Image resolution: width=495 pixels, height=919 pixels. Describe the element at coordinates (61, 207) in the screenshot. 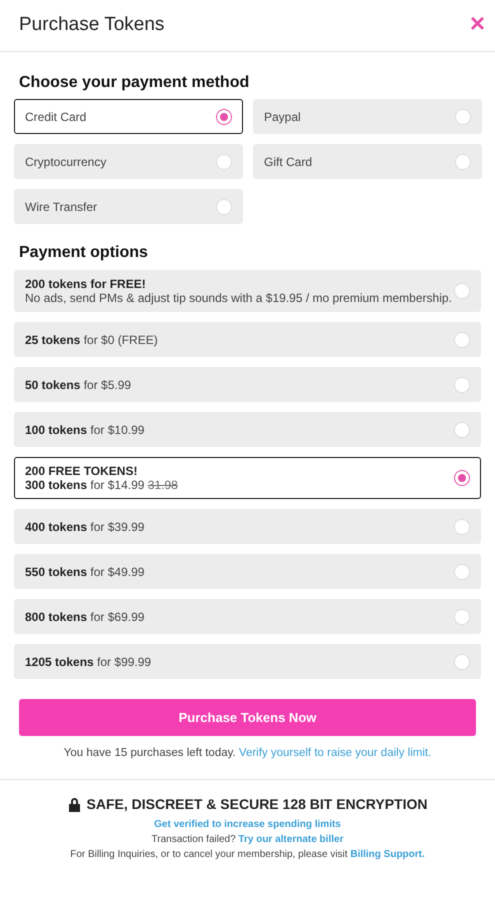

I see `option-label: Wire Transfer` at that location.